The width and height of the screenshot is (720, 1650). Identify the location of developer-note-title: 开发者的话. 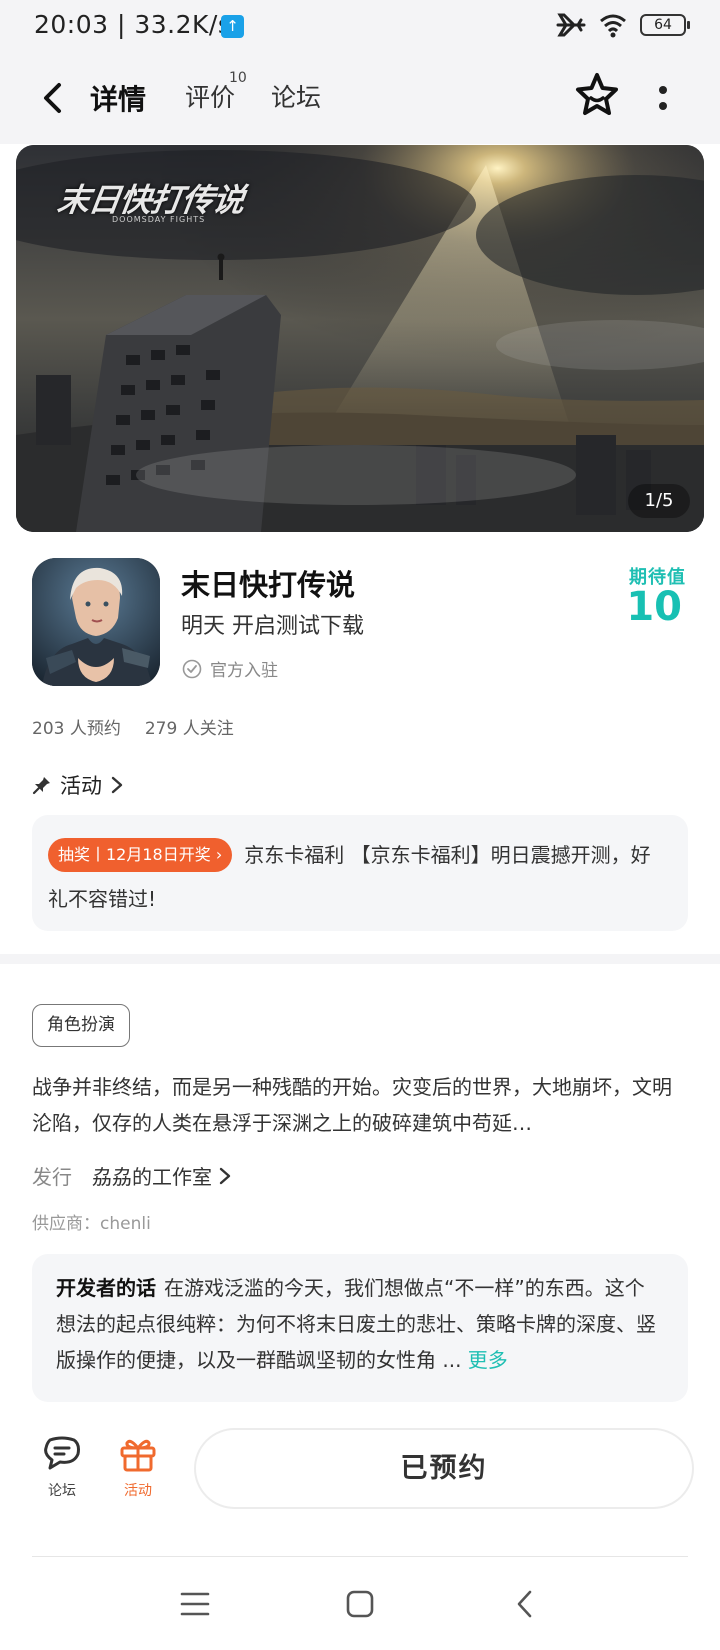
(106, 1288).